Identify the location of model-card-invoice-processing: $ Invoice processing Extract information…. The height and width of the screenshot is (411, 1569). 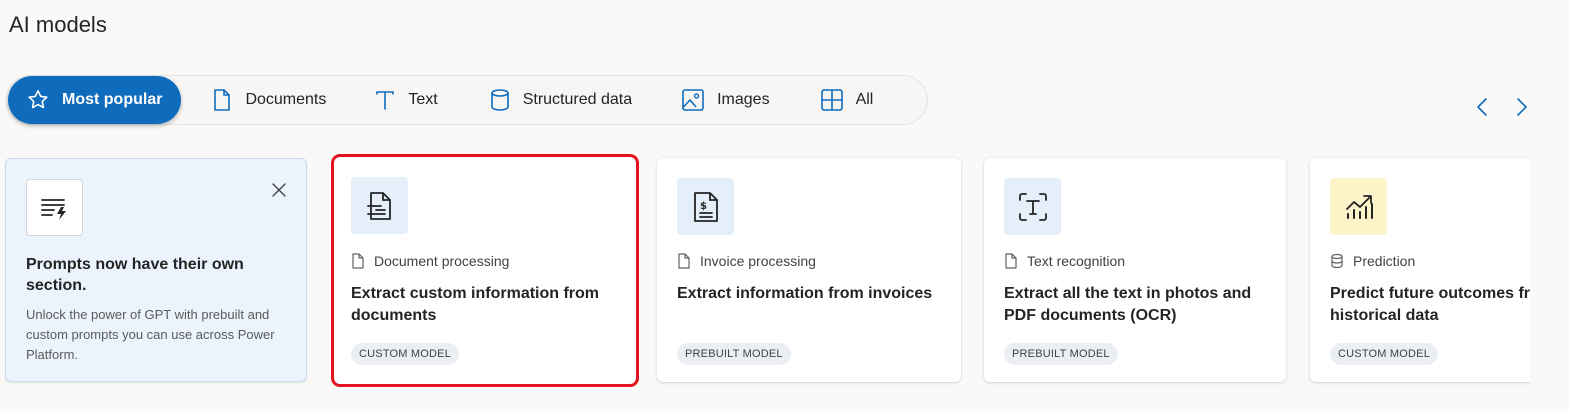
(809, 270).